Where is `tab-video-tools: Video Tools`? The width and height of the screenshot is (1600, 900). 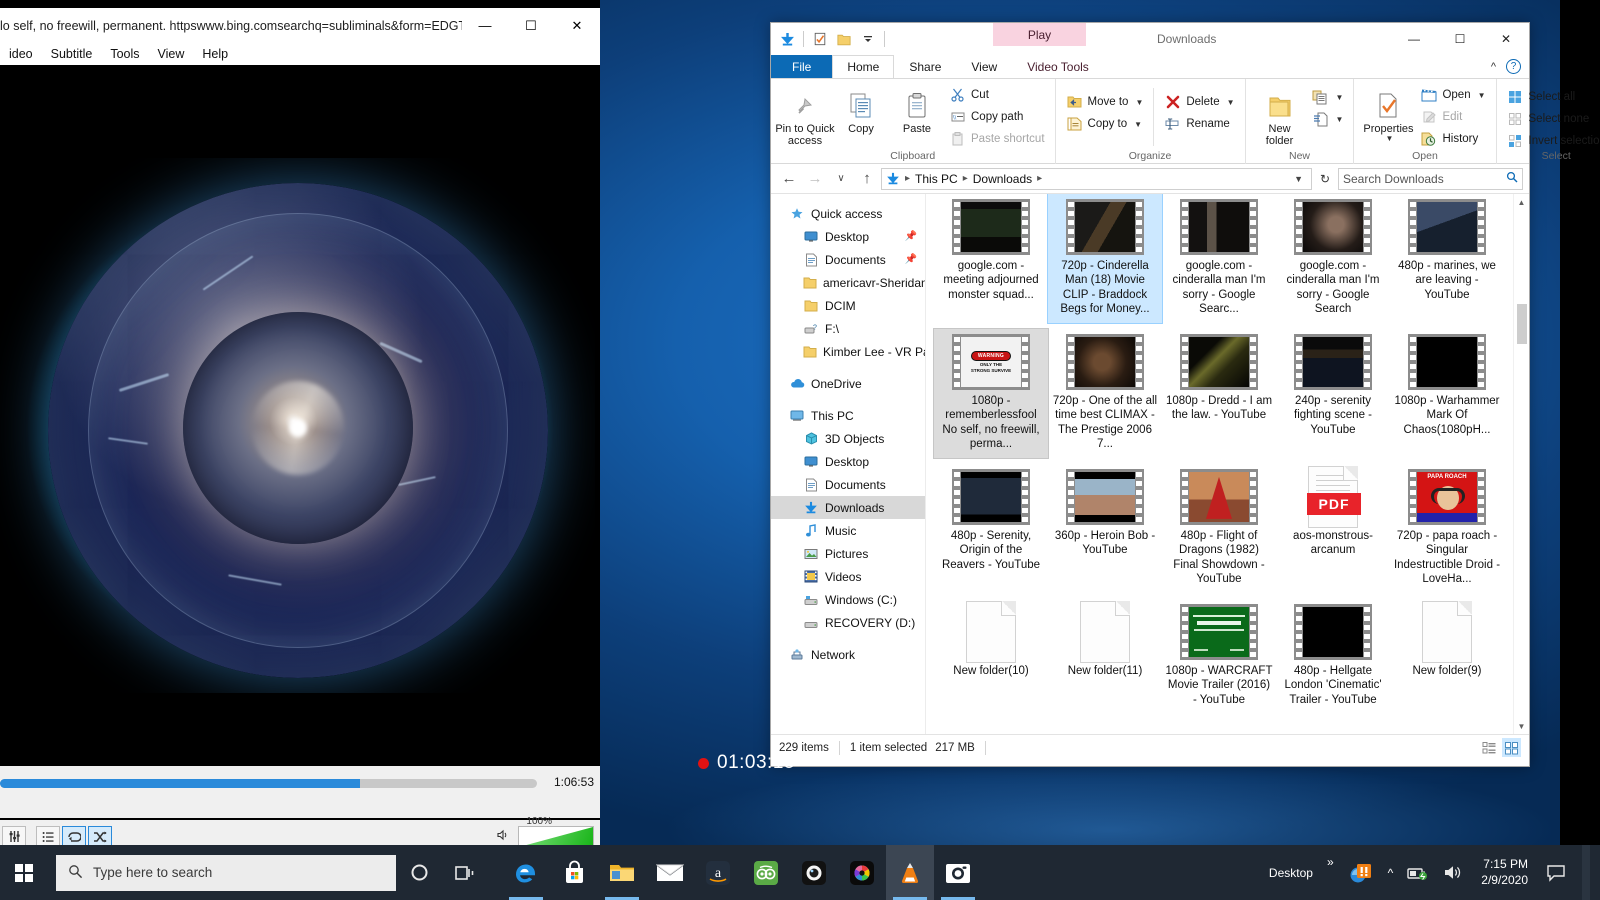 tab-video-tools: Video Tools is located at coordinates (1058, 66).